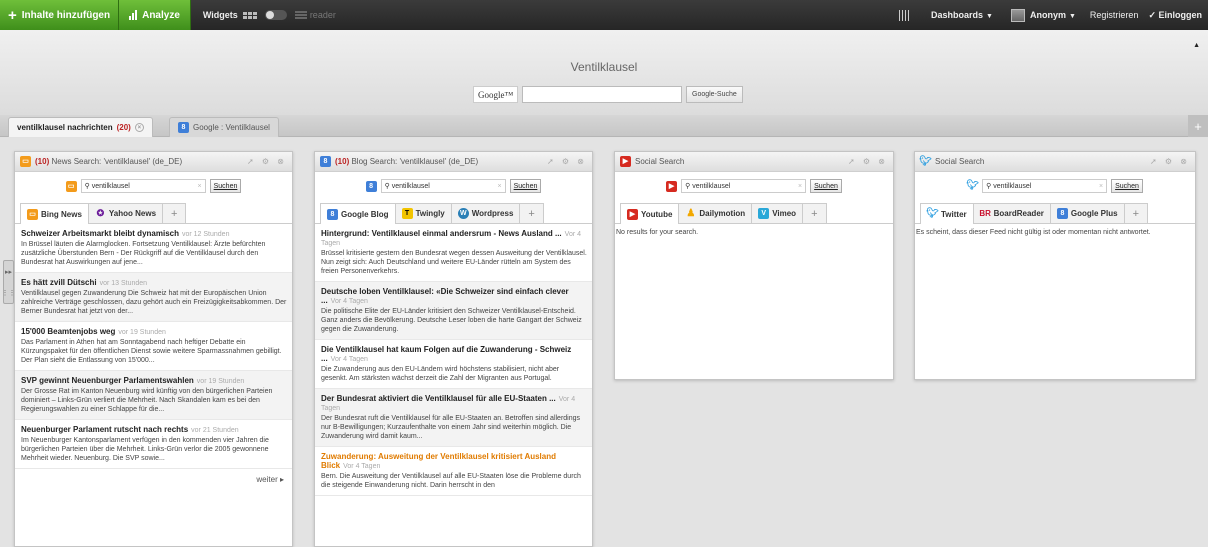  I want to click on twitter-icon: 🐦︎, so click(925, 161).